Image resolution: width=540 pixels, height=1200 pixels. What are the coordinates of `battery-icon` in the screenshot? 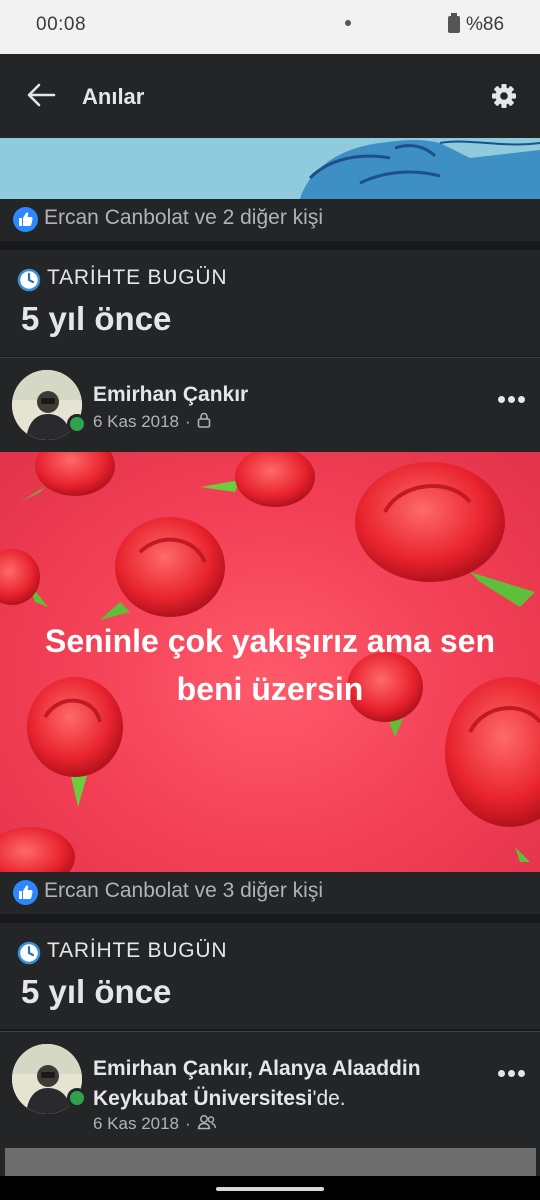 It's located at (454, 23).